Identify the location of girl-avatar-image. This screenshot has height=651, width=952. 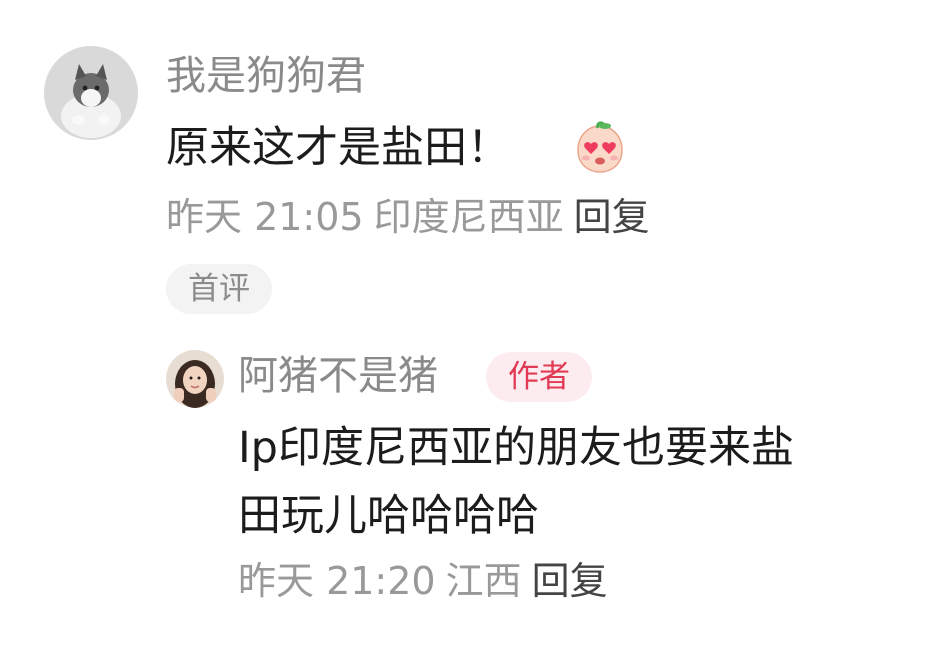
(195, 379).